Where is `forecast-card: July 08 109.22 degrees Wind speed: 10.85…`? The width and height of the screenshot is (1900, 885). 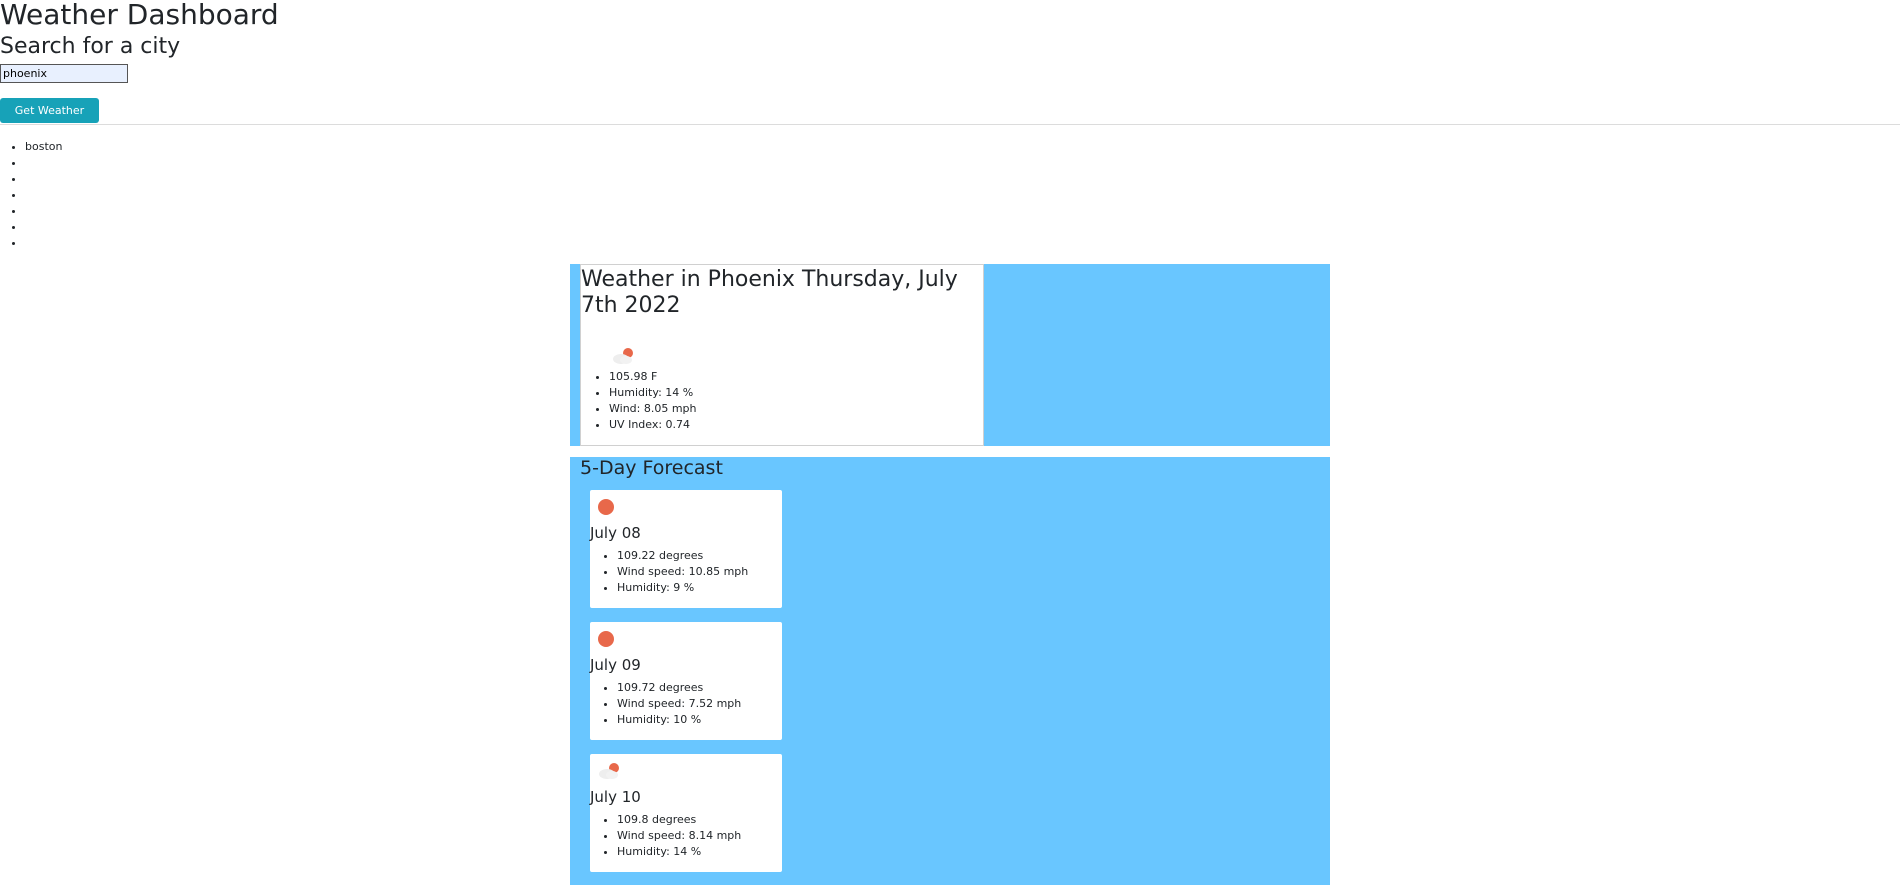 forecast-card: July 08 109.22 degrees Wind speed: 10.85… is located at coordinates (686, 549).